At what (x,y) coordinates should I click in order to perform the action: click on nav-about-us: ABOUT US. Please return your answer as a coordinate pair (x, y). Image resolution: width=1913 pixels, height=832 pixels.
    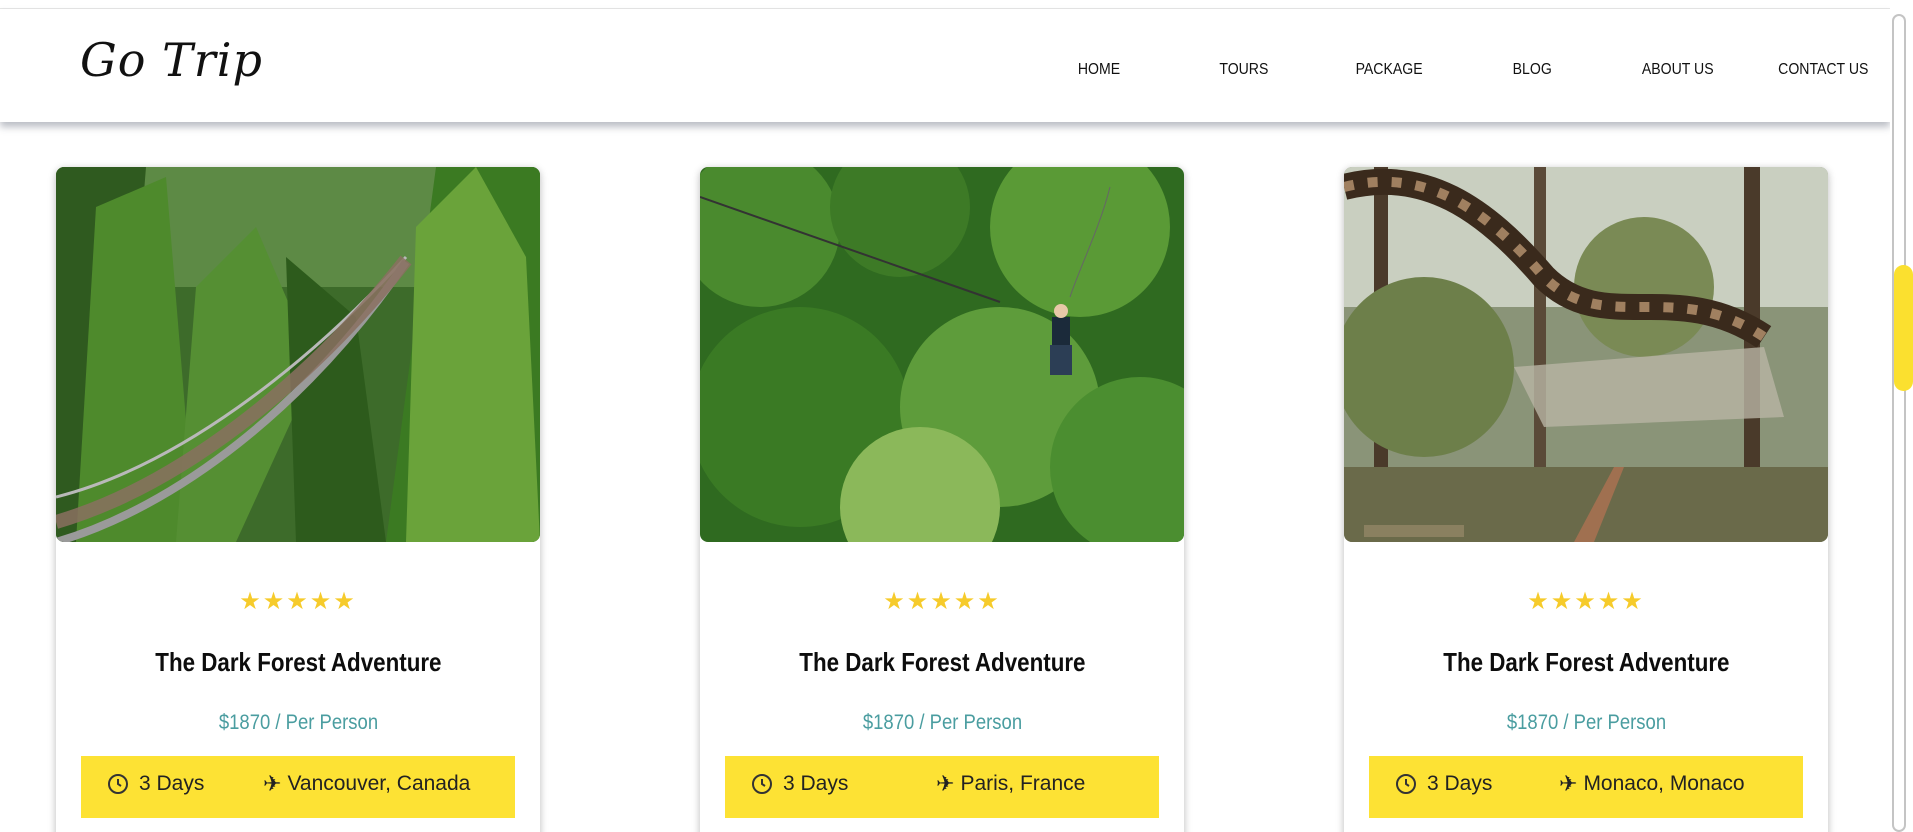
    Looking at the image, I should click on (1678, 70).